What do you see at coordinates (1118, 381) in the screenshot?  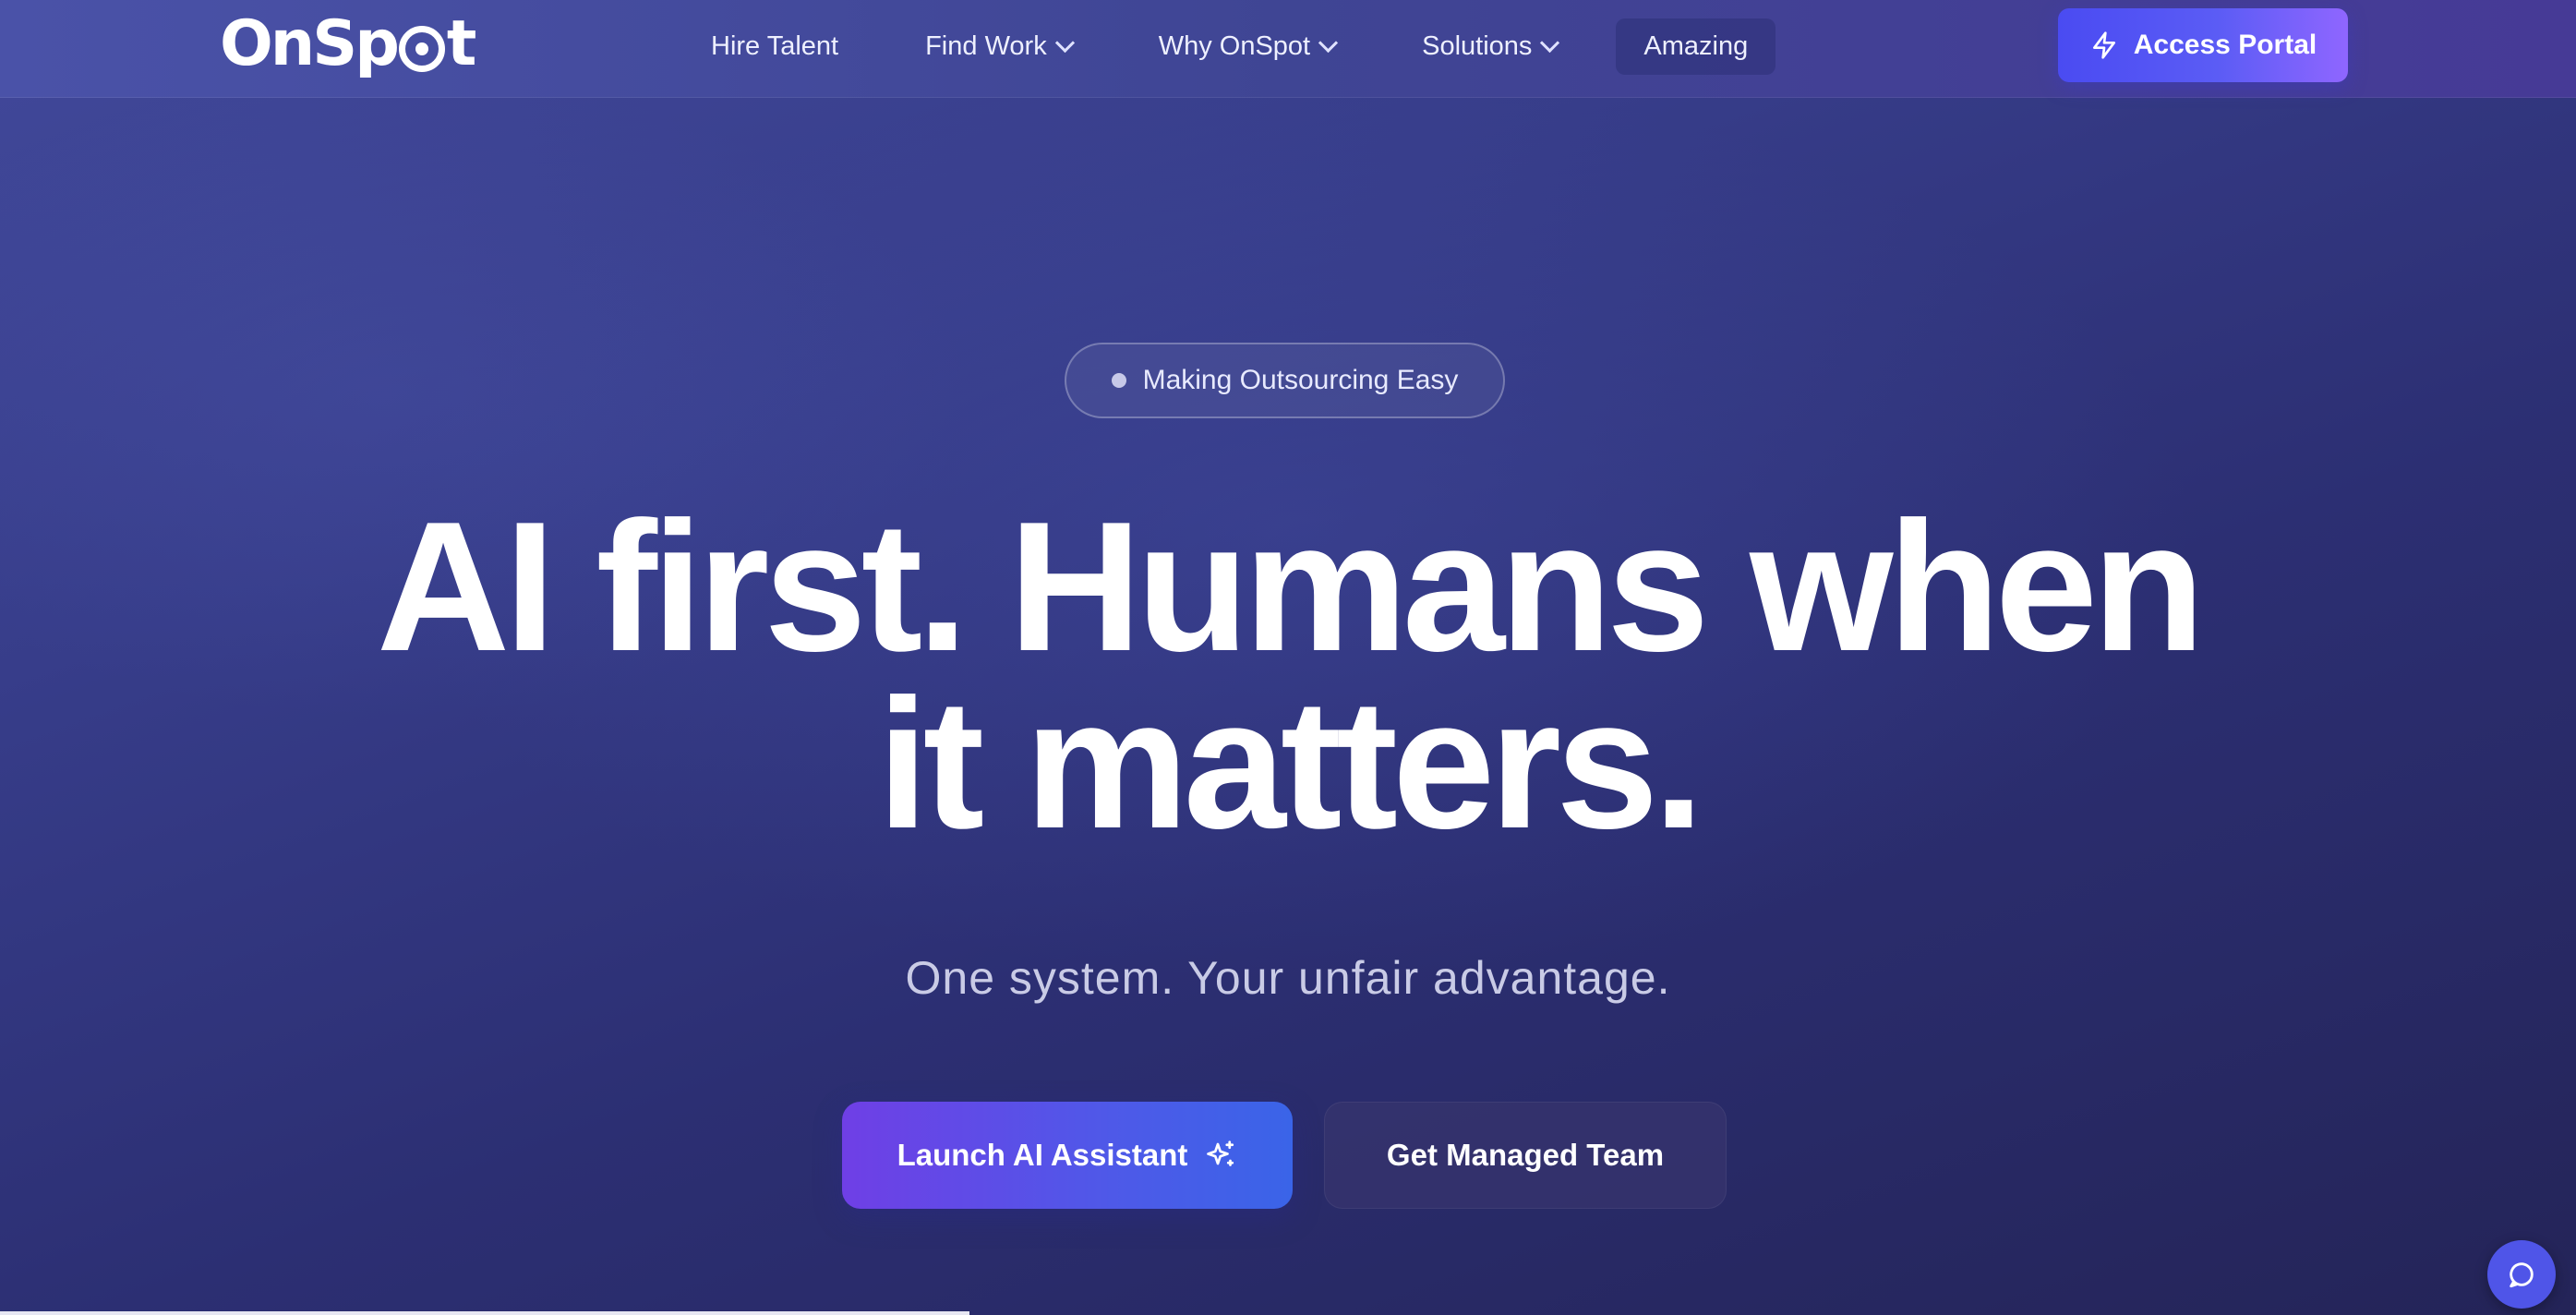 I see `status-dot-icon` at bounding box center [1118, 381].